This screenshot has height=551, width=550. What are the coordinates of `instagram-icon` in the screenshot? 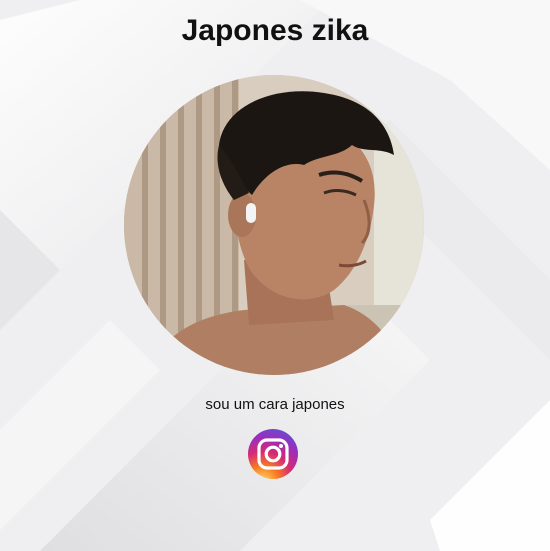 It's located at (273, 454).